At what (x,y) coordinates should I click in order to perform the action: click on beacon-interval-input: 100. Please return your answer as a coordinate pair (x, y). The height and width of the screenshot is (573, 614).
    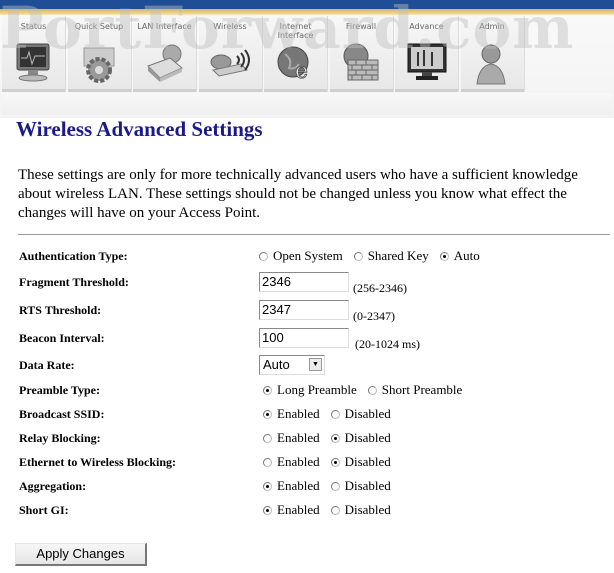
    Looking at the image, I should click on (304, 338).